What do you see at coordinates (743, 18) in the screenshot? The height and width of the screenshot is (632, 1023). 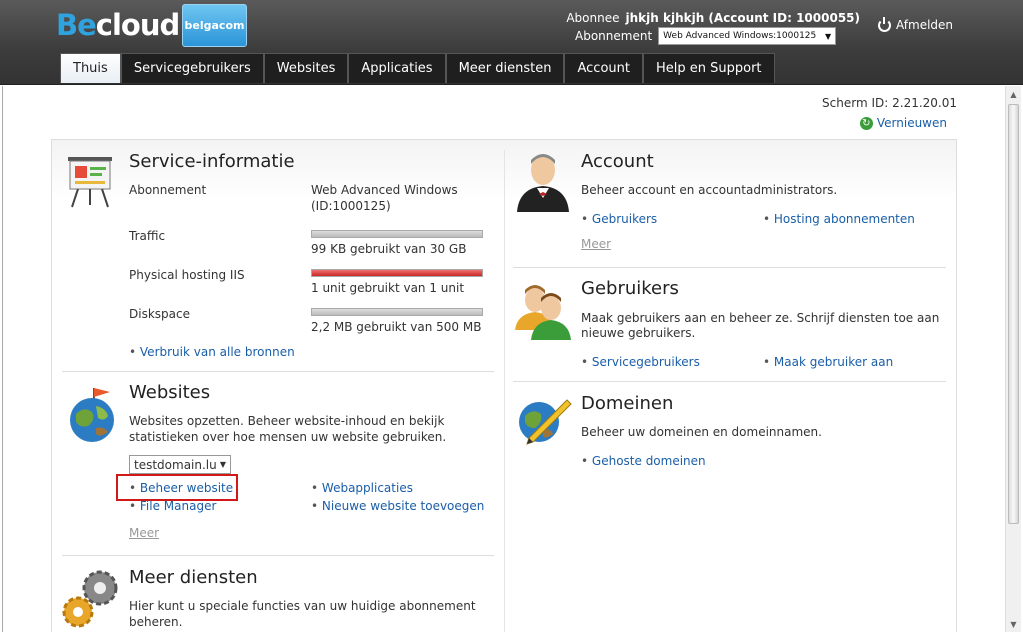 I see `subscriber-value: jhkjh kjhkjh (Account ID: 1000055)` at bounding box center [743, 18].